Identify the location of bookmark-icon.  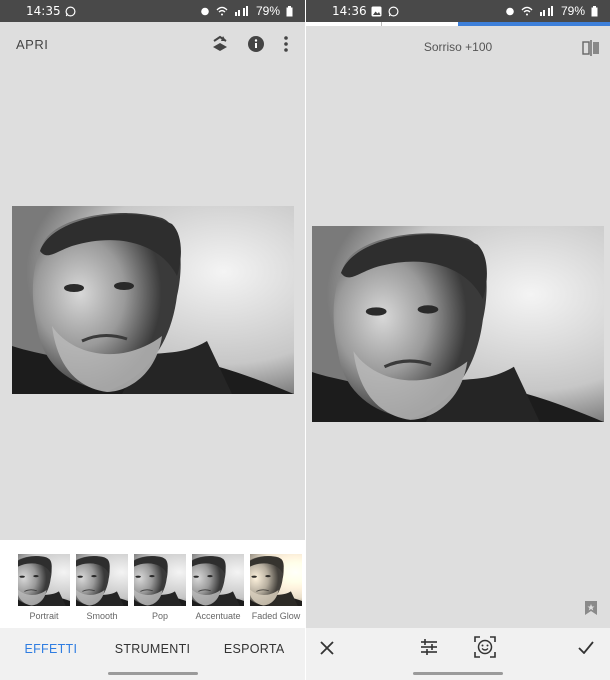
(591, 608).